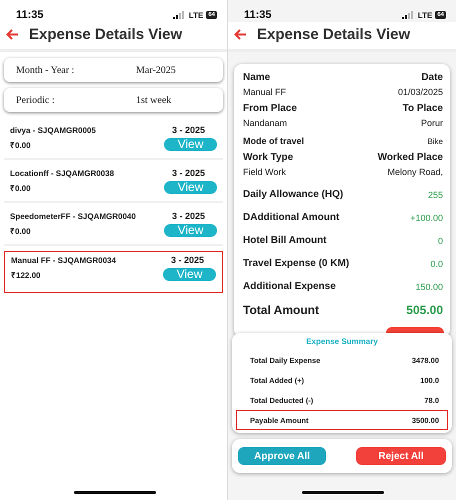 The image size is (457, 500). Describe the element at coordinates (36, 100) in the screenshot. I see `filter-label: Periodic :` at that location.